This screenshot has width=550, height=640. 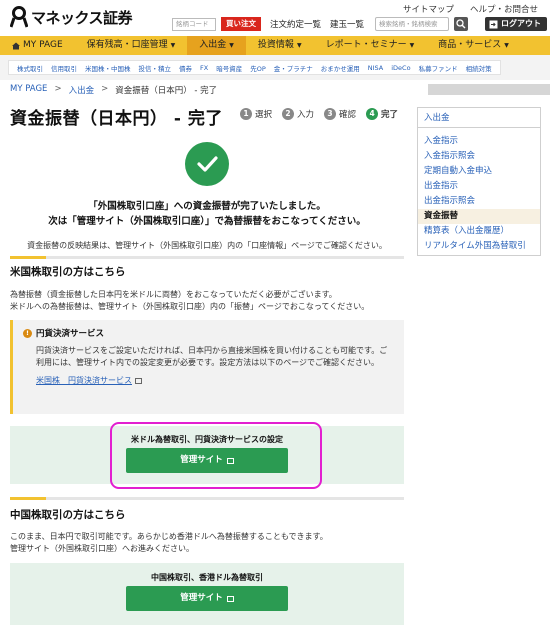 What do you see at coordinates (241, 24) in the screenshot?
I see `buy-order-button: 買い注文` at bounding box center [241, 24].